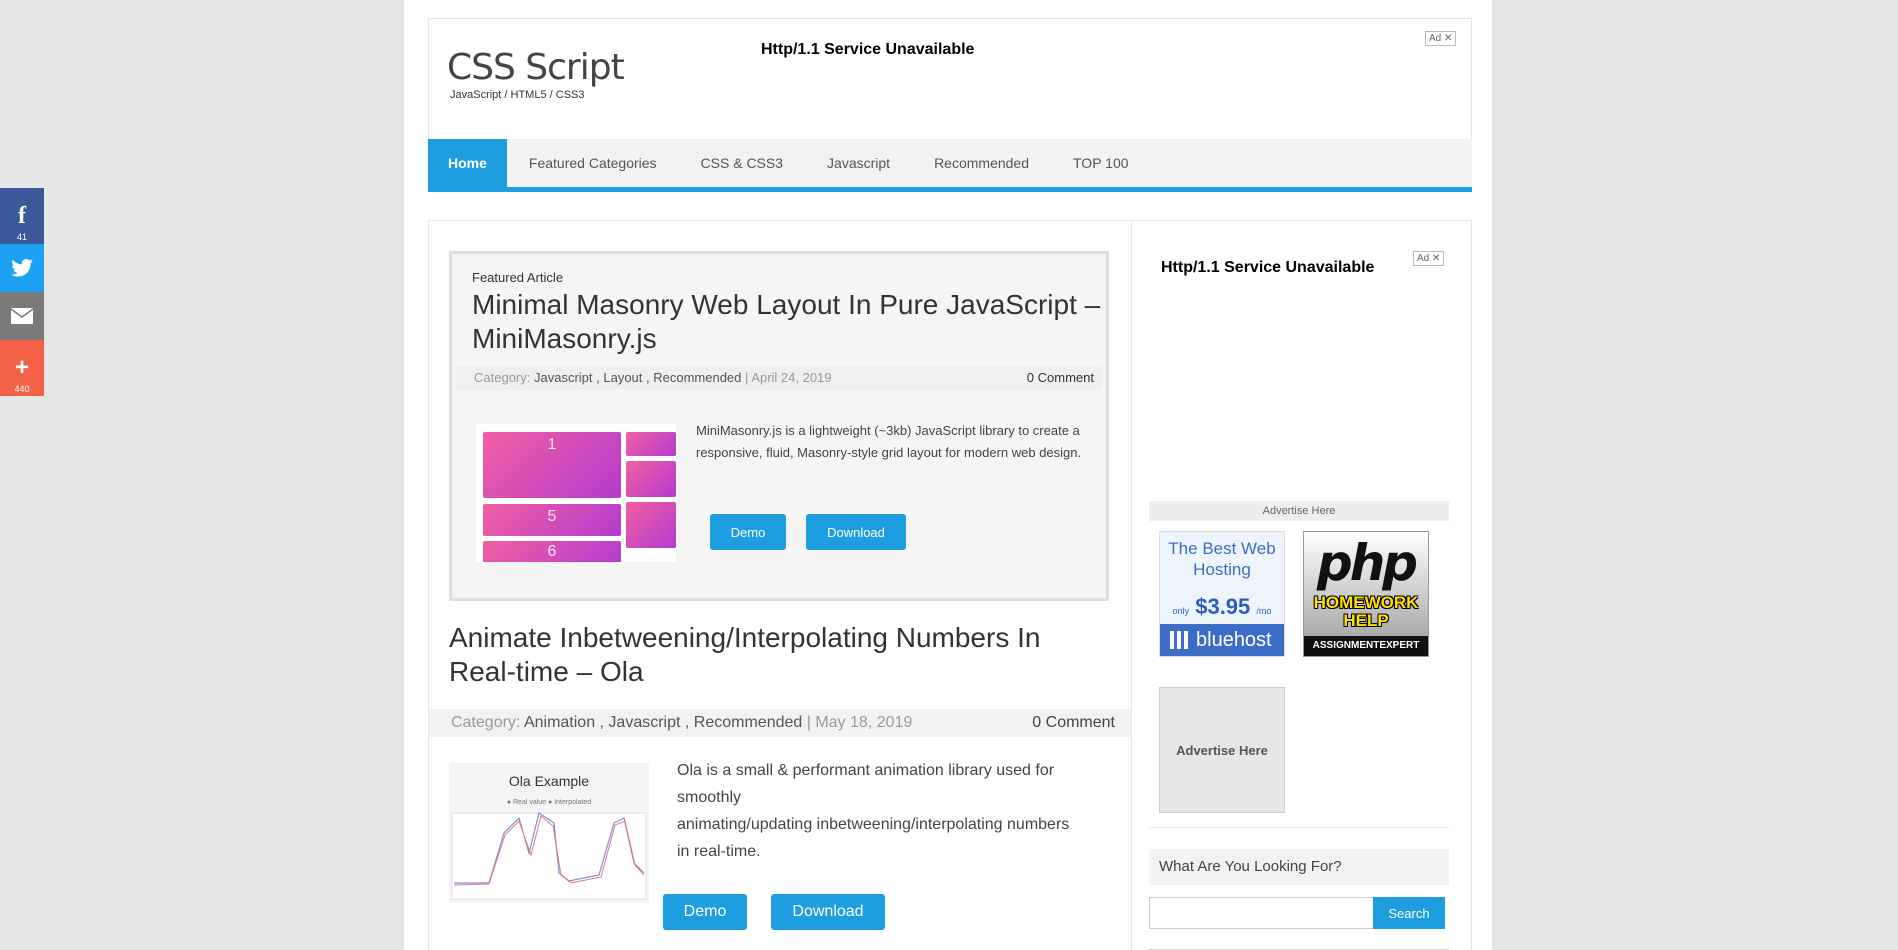  I want to click on nav-item-featured-categories: Featured Categories, so click(593, 163).